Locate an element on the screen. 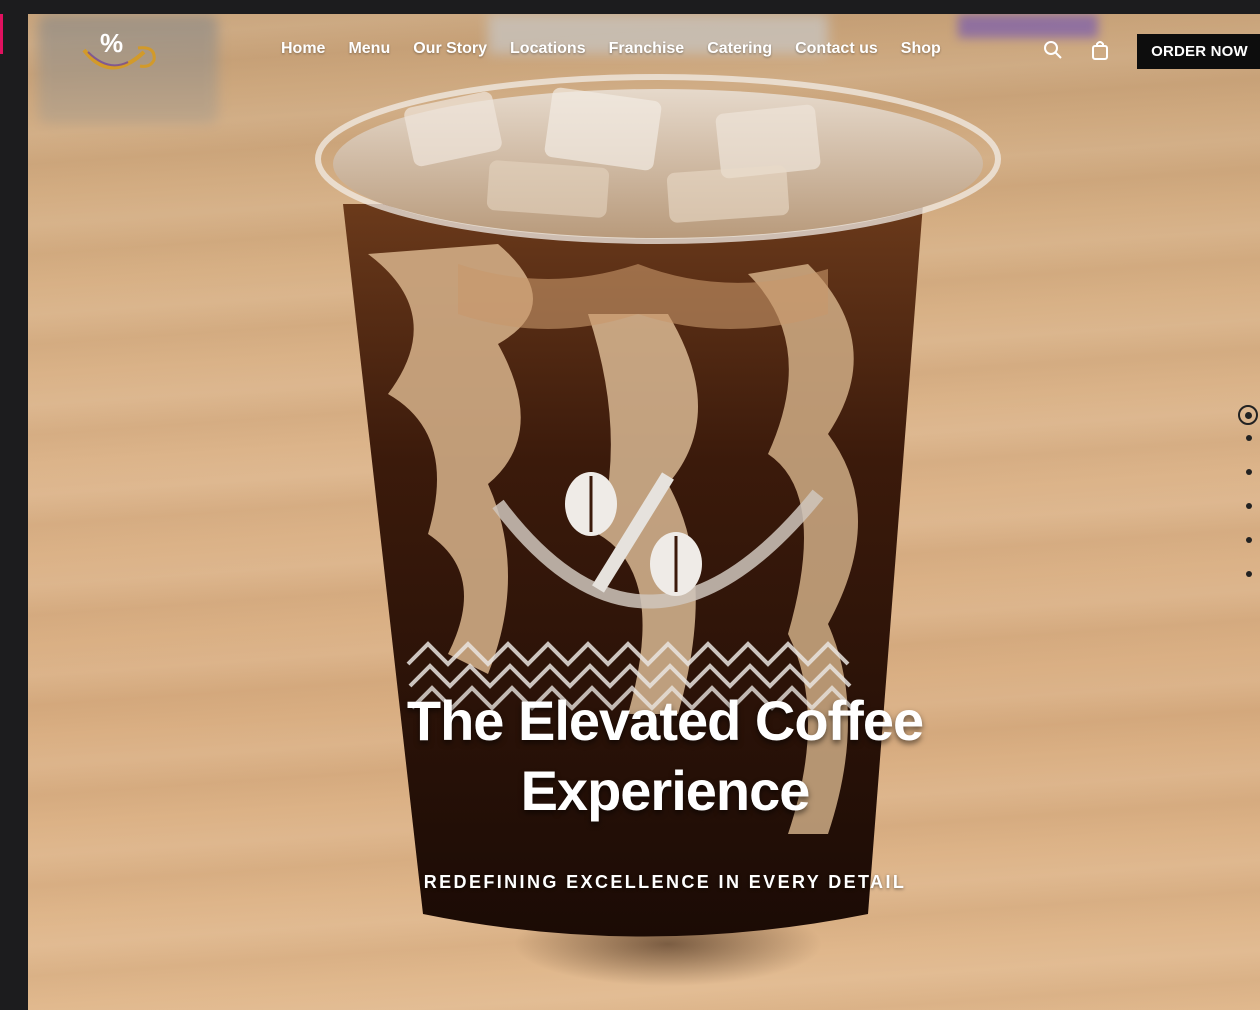 Image resolution: width=1260 pixels, height=1010 pixels. hero-slider-pagination is located at coordinates (1249, 505).